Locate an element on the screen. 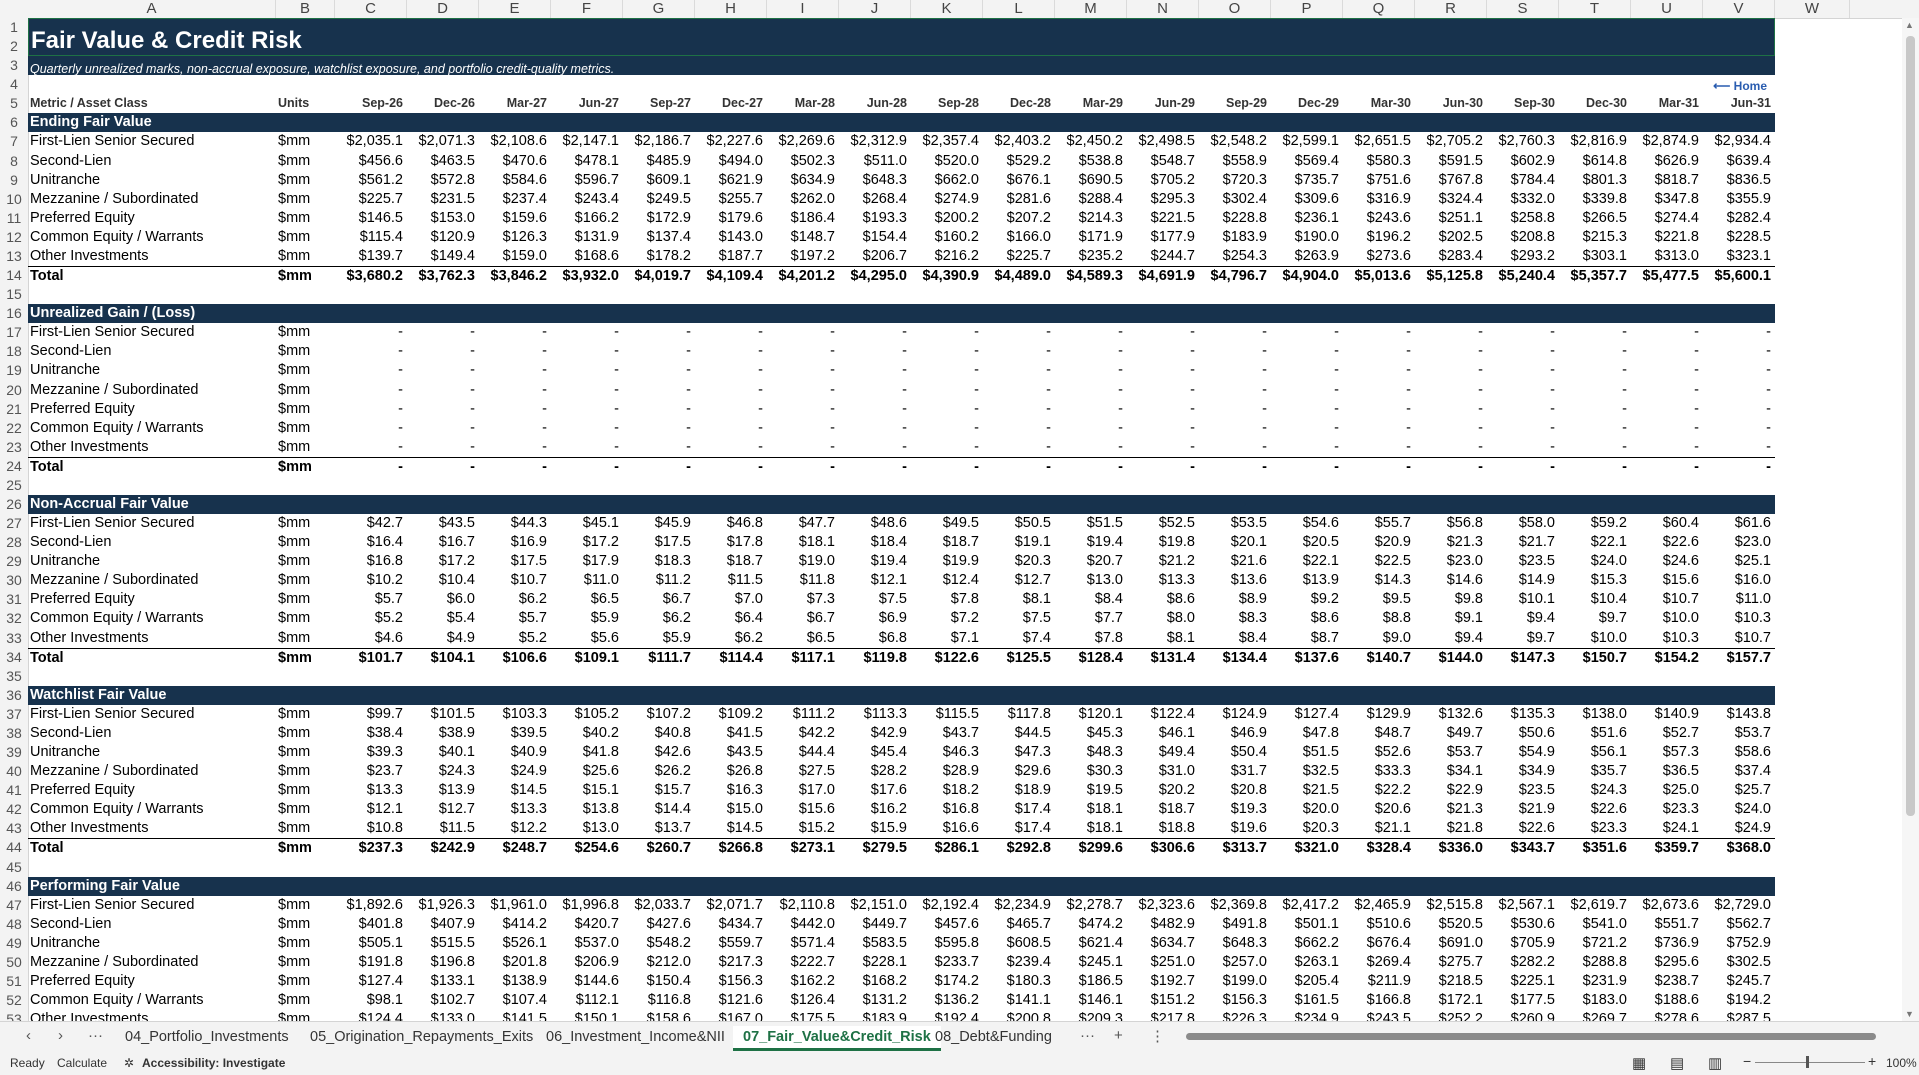 The image size is (1919, 1075). value-cell: $243.5 is located at coordinates (1379, 1015).